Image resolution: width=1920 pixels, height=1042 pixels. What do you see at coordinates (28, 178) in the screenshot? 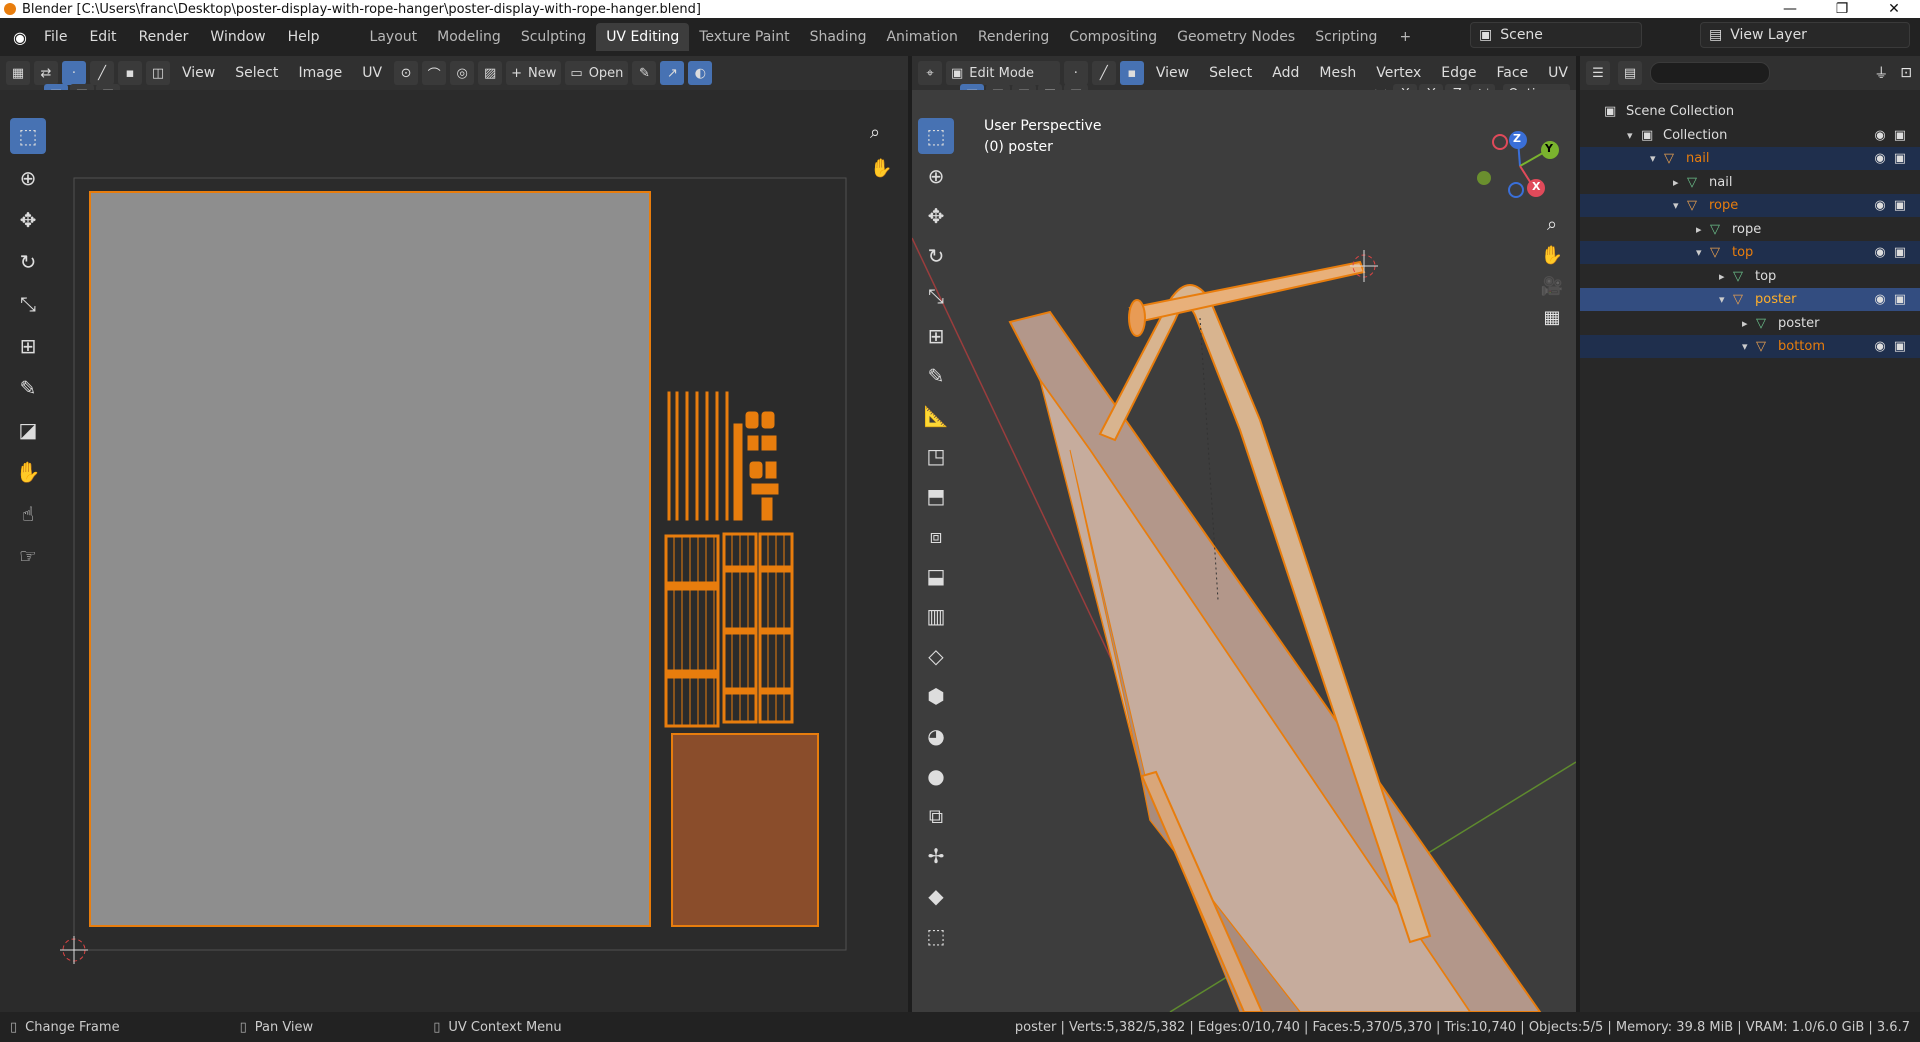
I see `cursor-tool-icon: ⊕` at bounding box center [28, 178].